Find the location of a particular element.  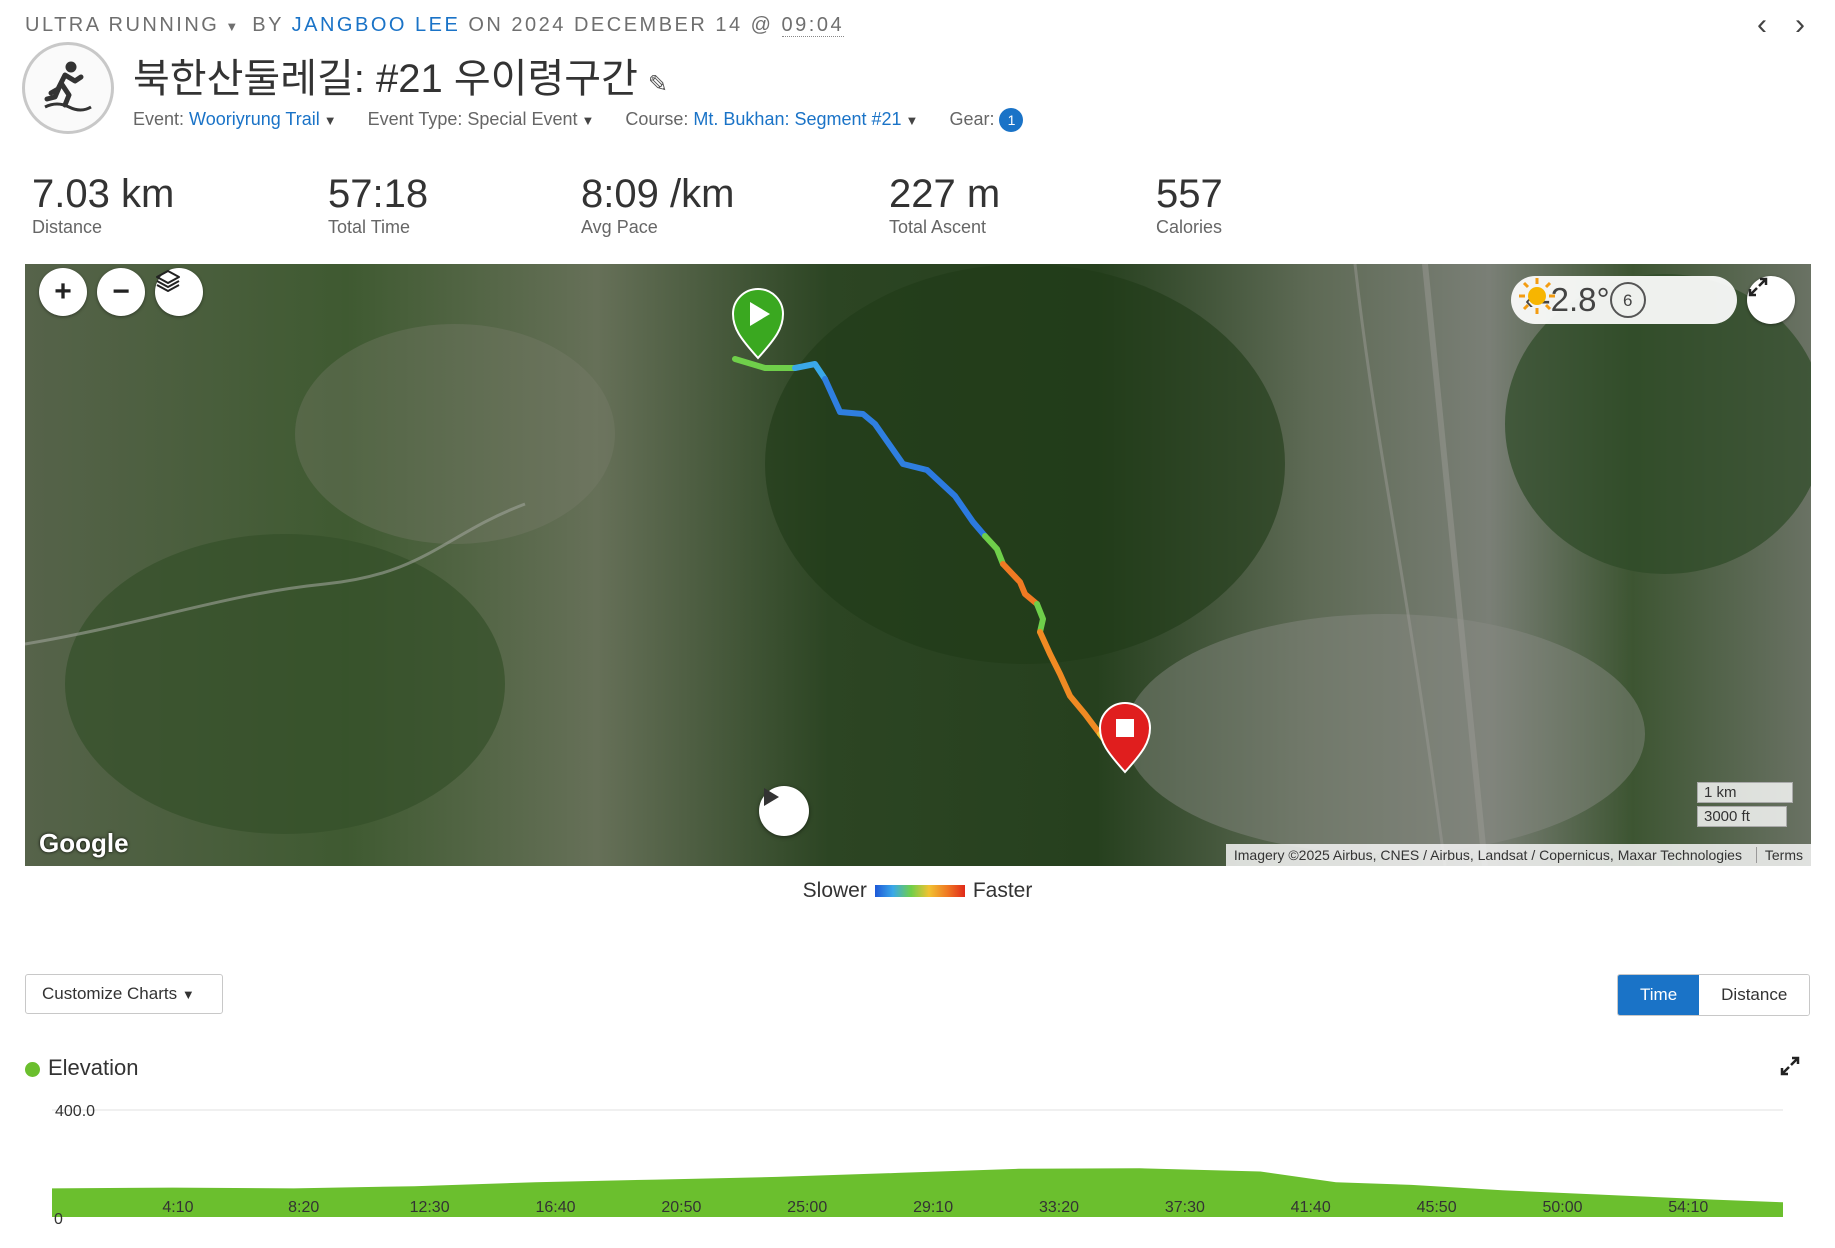

customize-charts-button: Customize Charts ▼ is located at coordinates (124, 994).